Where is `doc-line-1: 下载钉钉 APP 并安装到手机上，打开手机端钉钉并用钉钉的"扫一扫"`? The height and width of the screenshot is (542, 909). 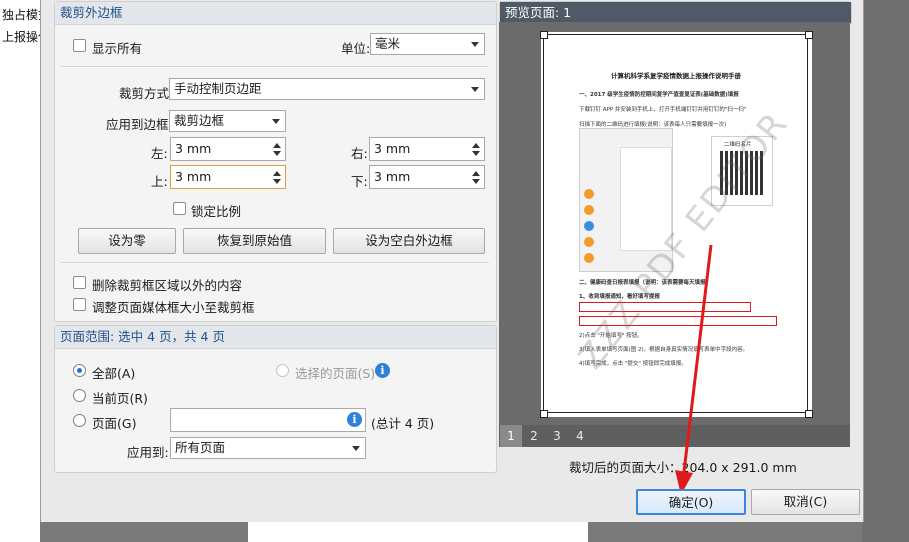 doc-line-1: 下载钉钉 APP 并安装到手机上，打开手机端钉钉并用钉钉的"扫一扫" is located at coordinates (663, 110).